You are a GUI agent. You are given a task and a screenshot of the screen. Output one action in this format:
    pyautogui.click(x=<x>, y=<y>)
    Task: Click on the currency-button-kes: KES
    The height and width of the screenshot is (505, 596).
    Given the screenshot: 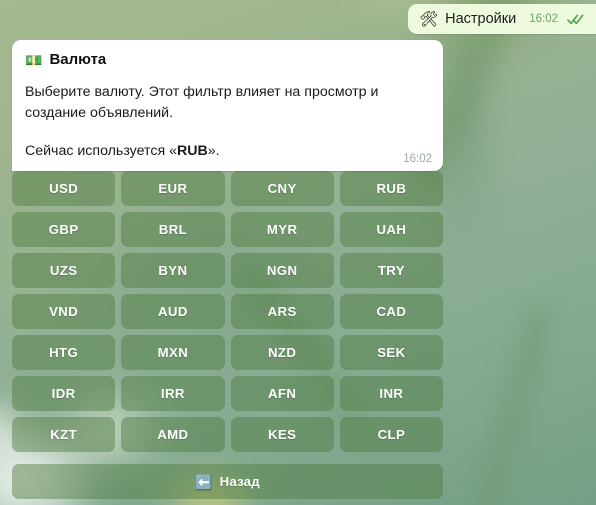 What is the action you would take?
    pyautogui.click(x=282, y=434)
    